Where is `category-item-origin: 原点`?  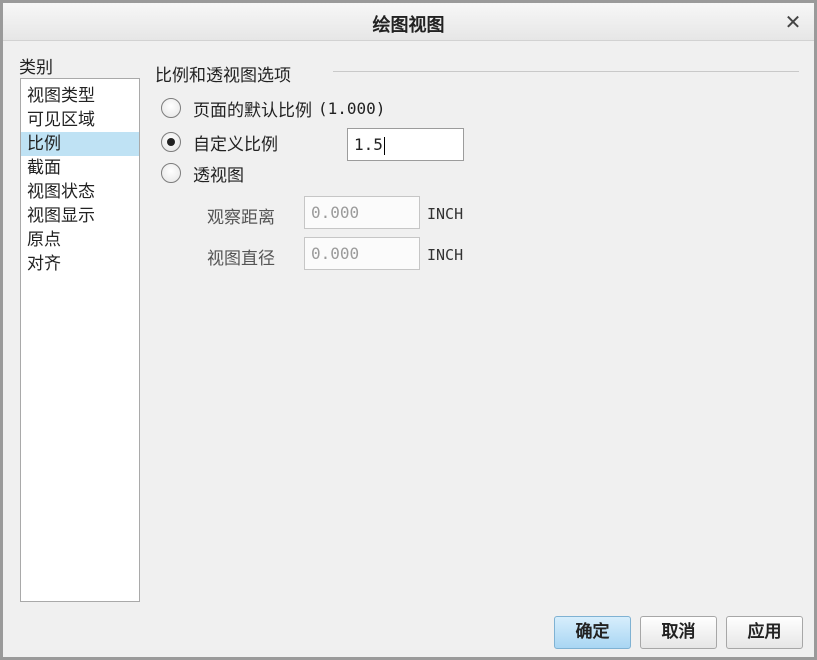 category-item-origin: 原点 is located at coordinates (80, 240).